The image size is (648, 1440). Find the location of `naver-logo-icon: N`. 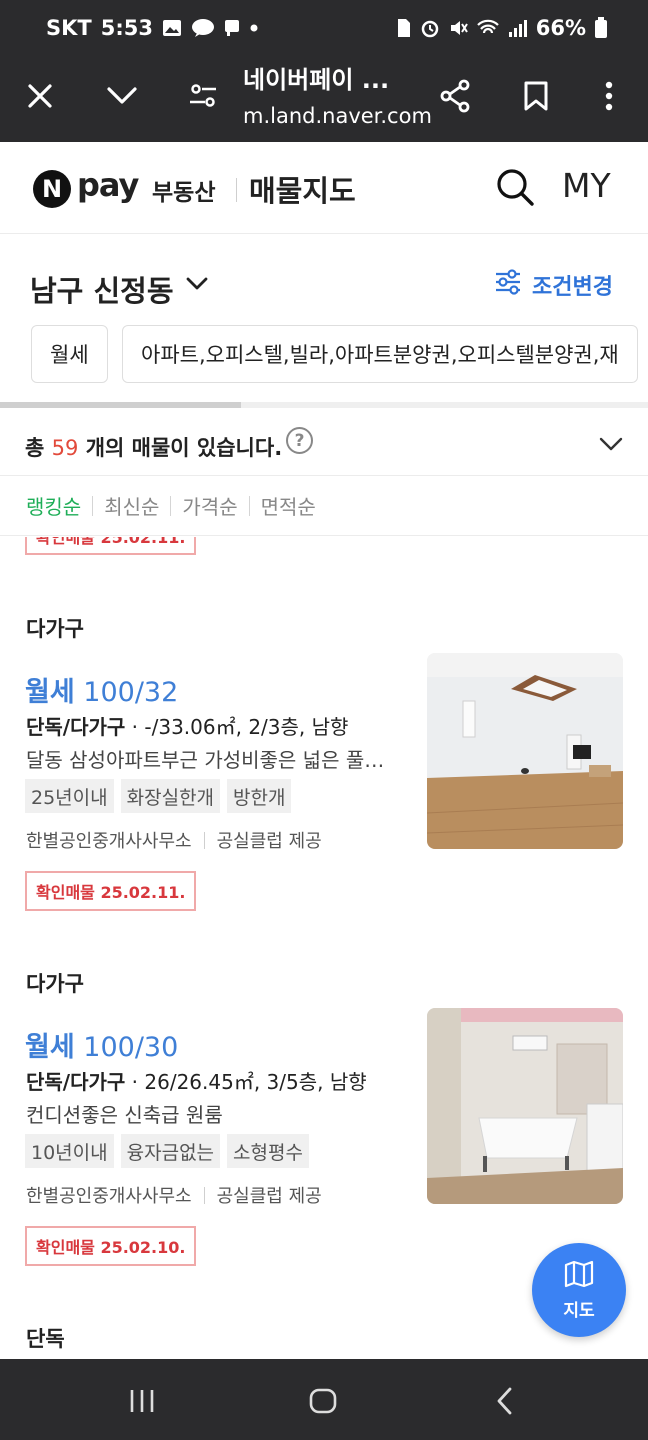

naver-logo-icon: N is located at coordinates (52, 189).